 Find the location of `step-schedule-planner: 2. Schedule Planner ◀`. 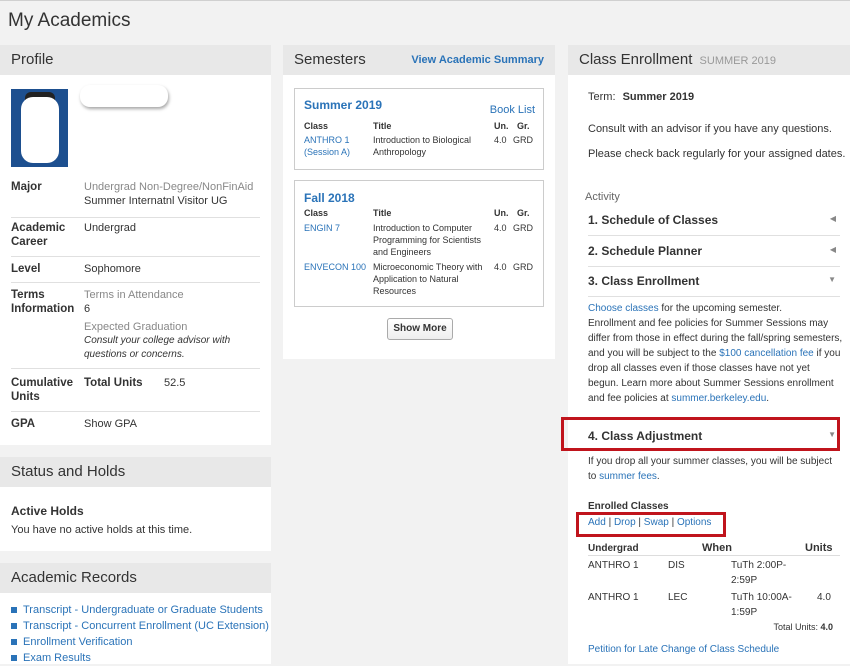

step-schedule-planner: 2. Schedule Planner ◀ is located at coordinates (714, 251).